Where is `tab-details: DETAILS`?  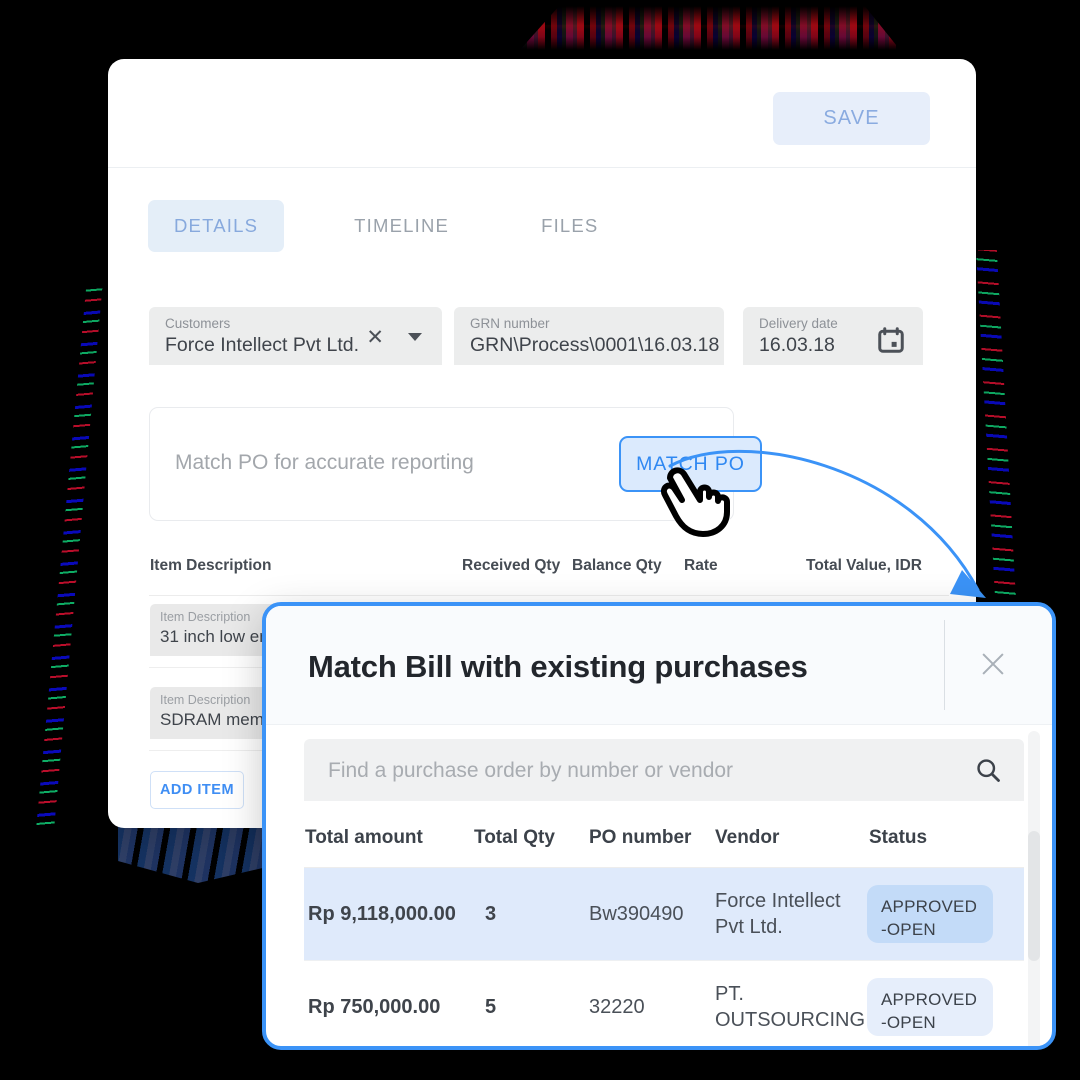
tab-details: DETAILS is located at coordinates (216, 226).